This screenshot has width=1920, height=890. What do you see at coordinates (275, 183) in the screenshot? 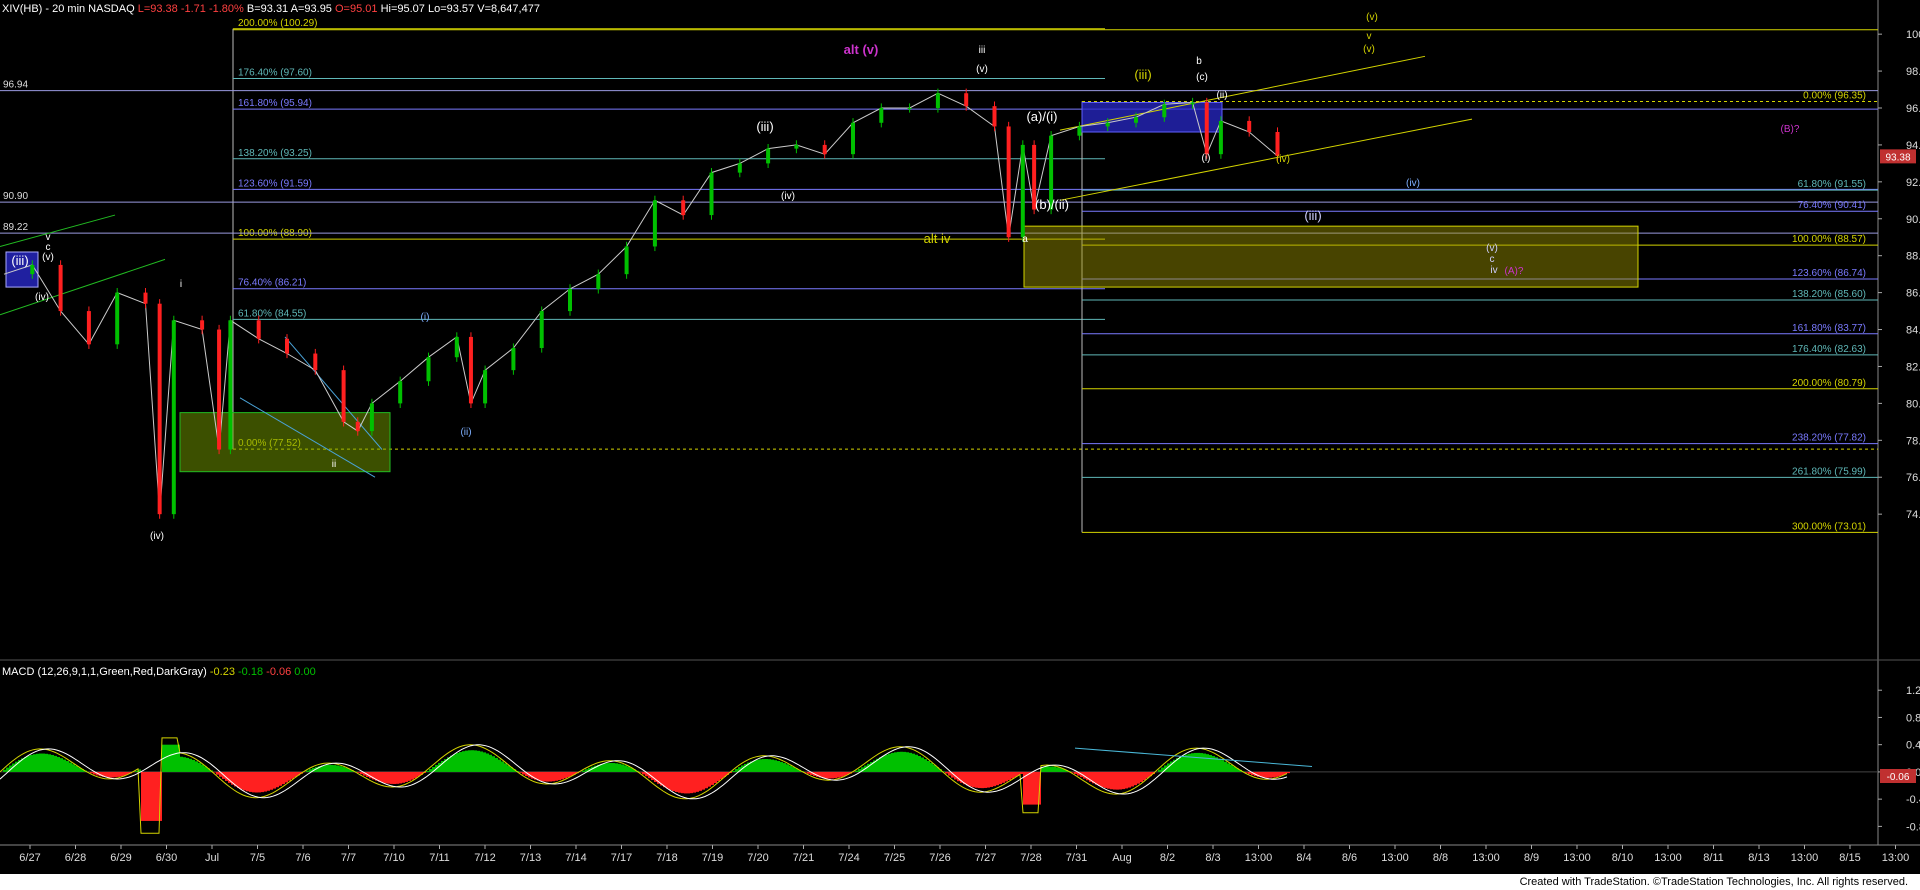
I see `fib-left-label: 123.60% (91.59)` at bounding box center [275, 183].